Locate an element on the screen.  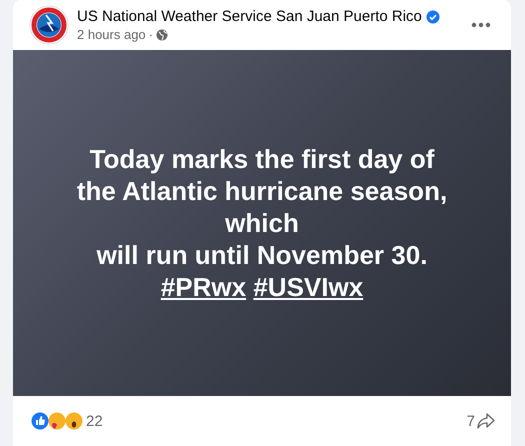
wow-reaction-icon is located at coordinates (74, 421).